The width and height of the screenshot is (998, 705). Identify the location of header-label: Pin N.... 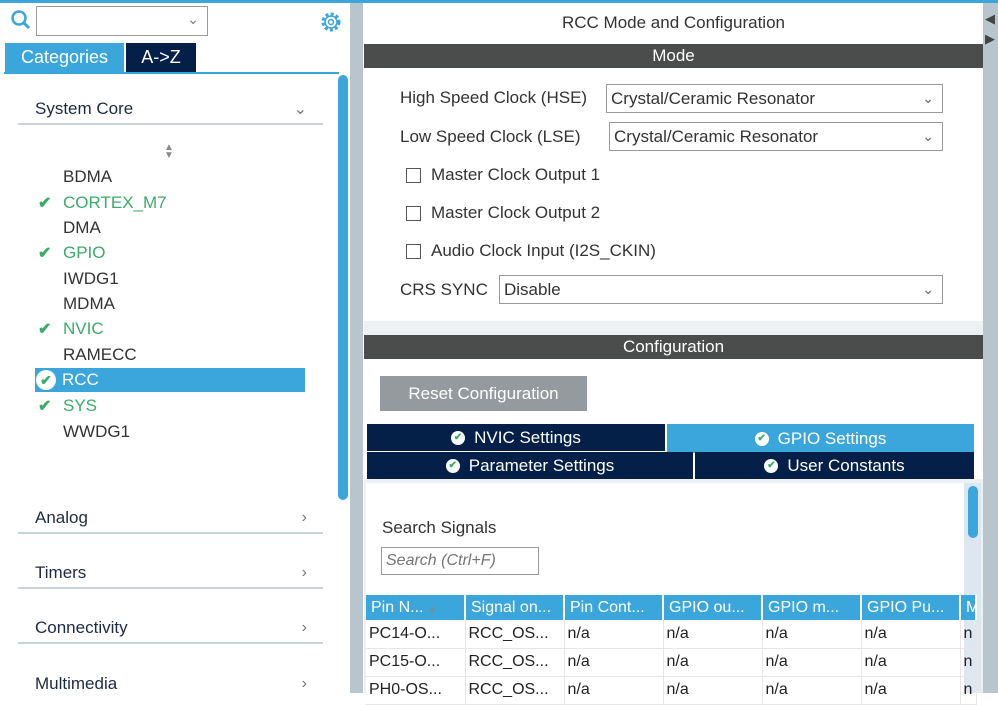
(397, 607).